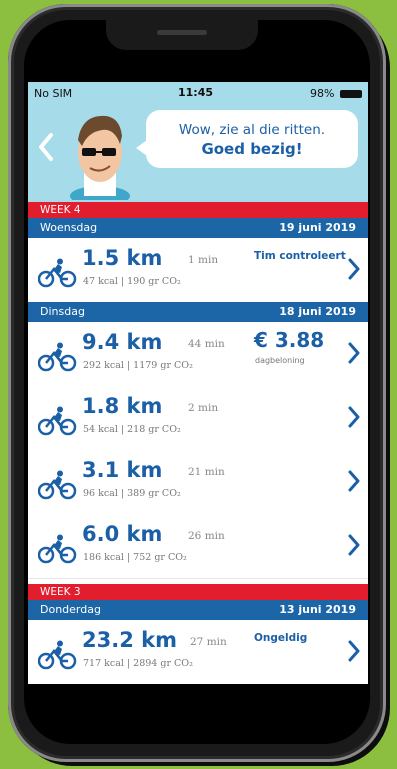 The height and width of the screenshot is (769, 397). I want to click on ride-duration: 21 min, so click(206, 472).